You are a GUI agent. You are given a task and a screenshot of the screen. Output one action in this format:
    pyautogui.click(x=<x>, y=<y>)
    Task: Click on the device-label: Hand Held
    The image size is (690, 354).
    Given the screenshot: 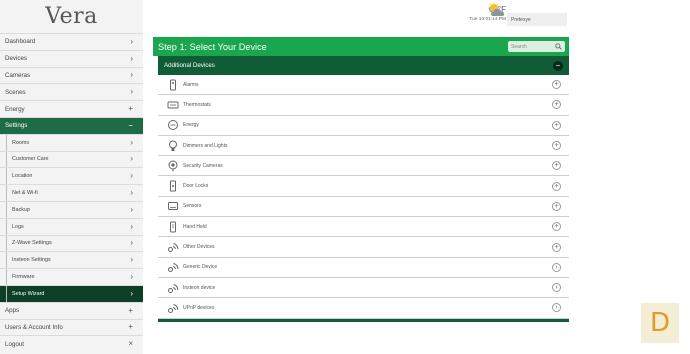 What is the action you would take?
    pyautogui.click(x=195, y=226)
    